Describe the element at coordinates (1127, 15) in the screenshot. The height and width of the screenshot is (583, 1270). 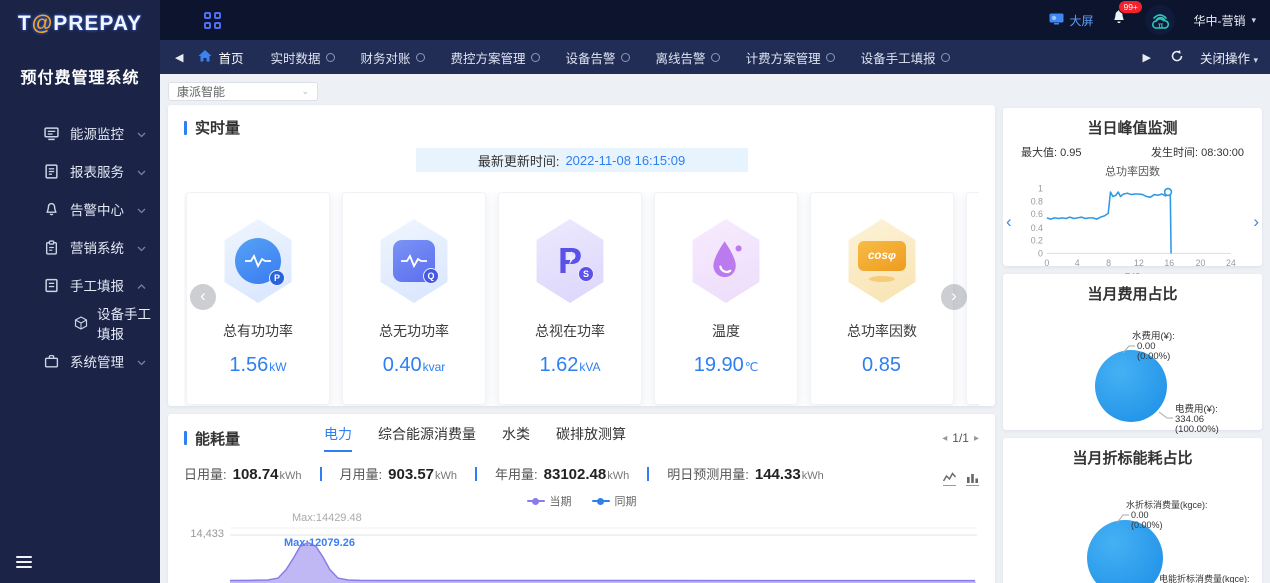
I see `notification-bell-icon: 99+` at that location.